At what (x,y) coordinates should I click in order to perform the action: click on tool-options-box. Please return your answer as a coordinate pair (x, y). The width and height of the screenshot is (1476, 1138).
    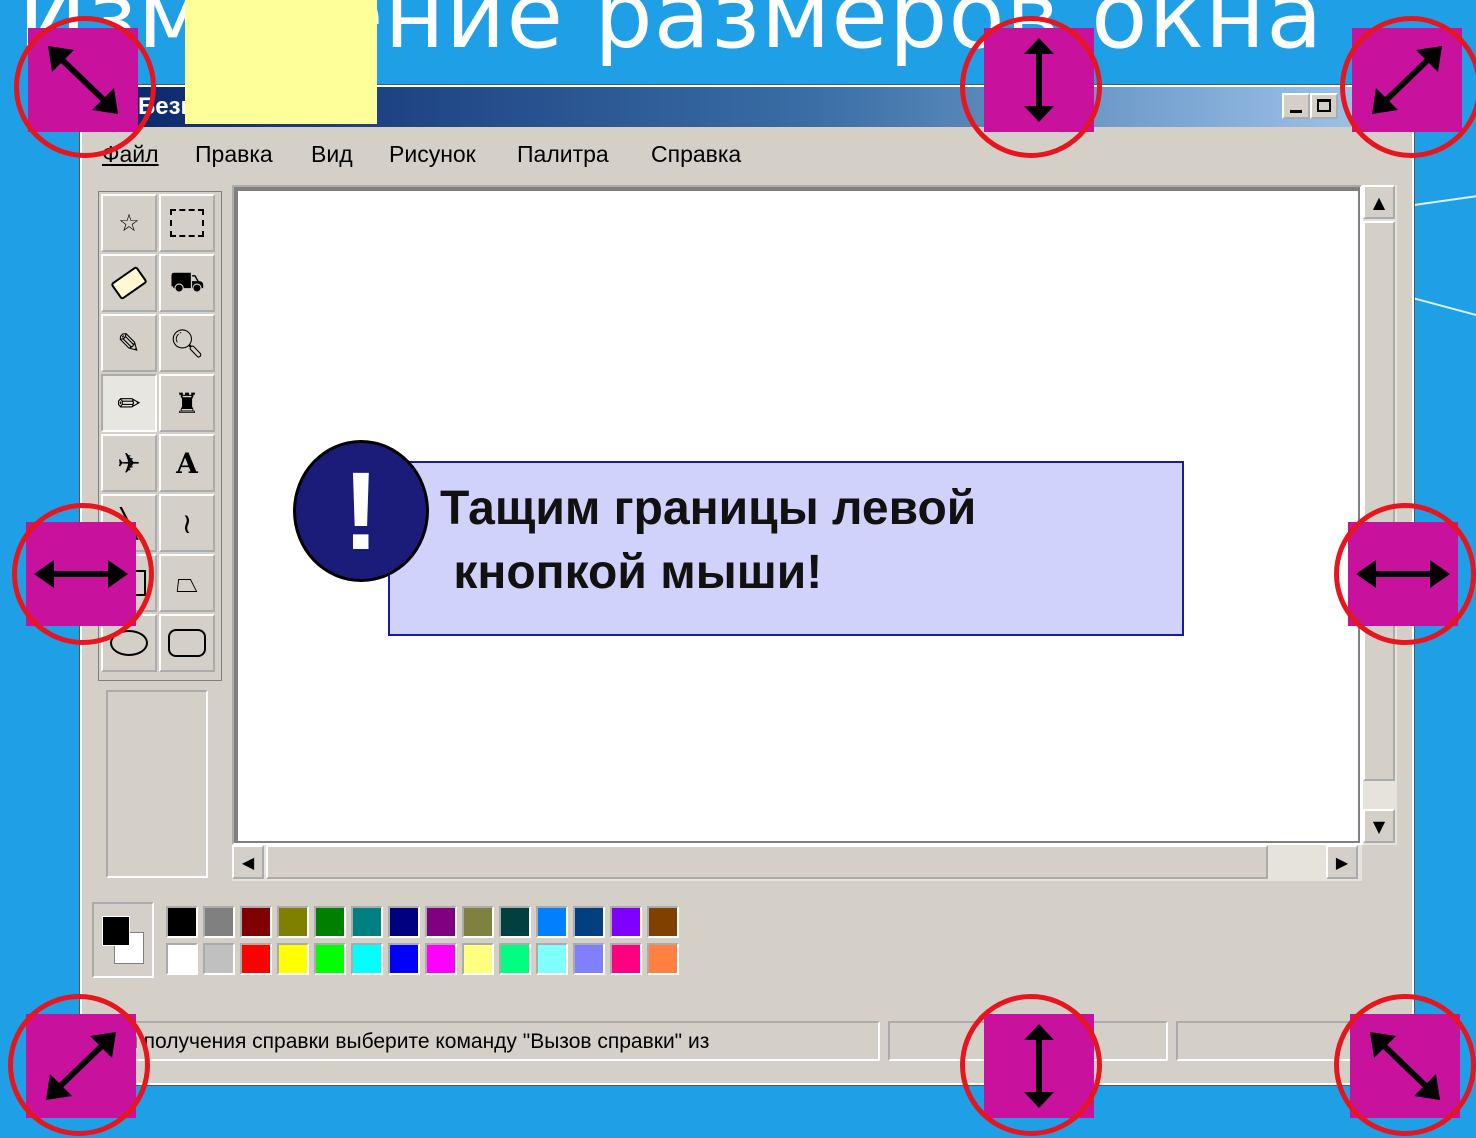
    Looking at the image, I should click on (157, 784).